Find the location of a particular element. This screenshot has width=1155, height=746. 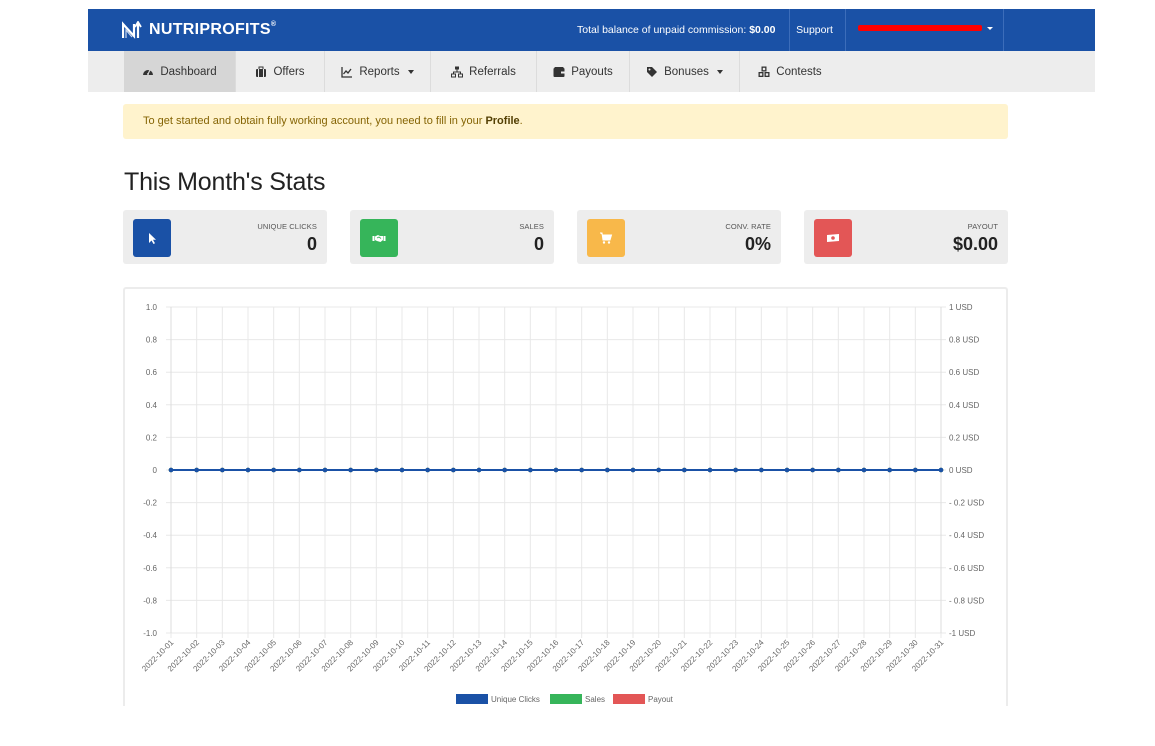

y-tick-label-right: - 0.4 USD is located at coordinates (966, 535).